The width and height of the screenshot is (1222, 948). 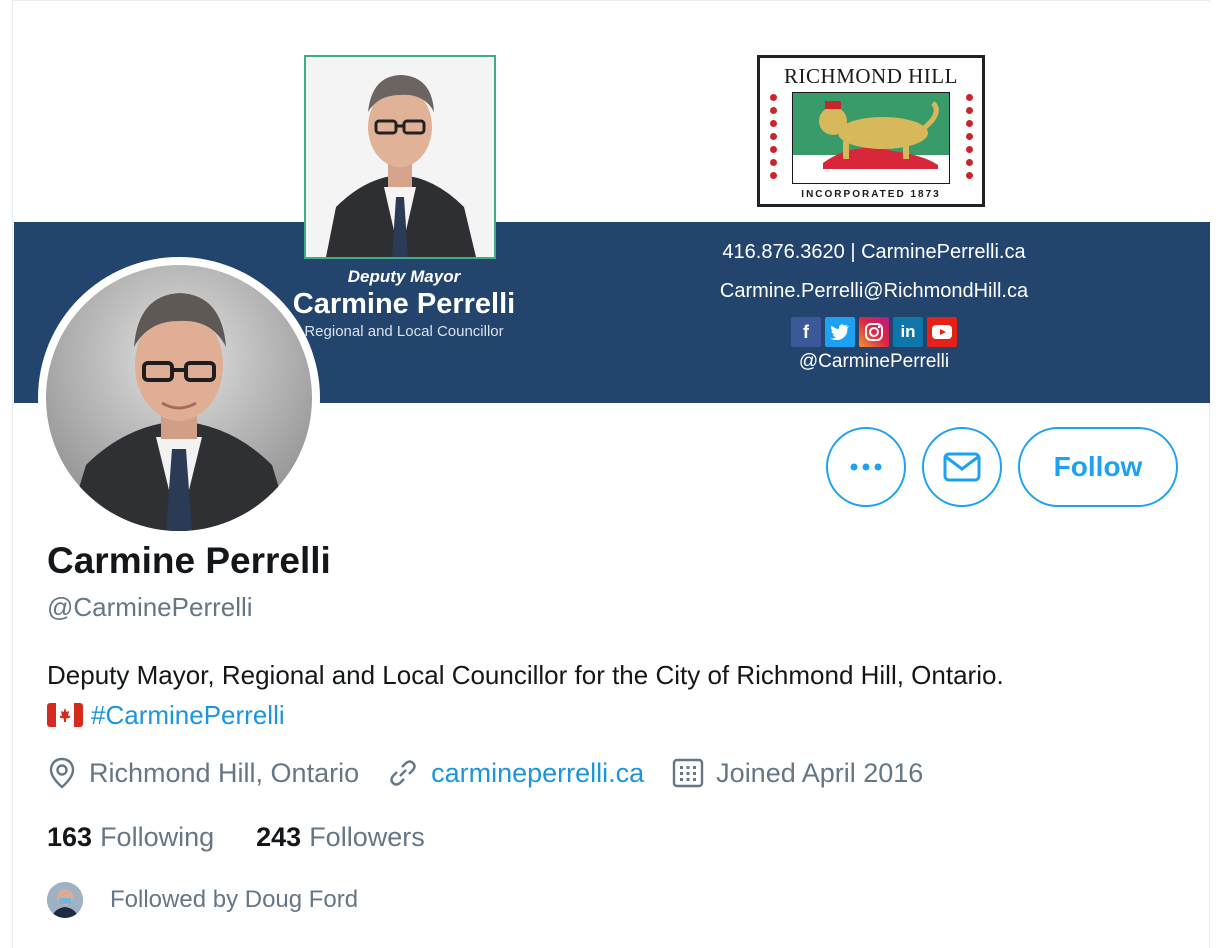 What do you see at coordinates (871, 138) in the screenshot?
I see `lion-emblem-icon` at bounding box center [871, 138].